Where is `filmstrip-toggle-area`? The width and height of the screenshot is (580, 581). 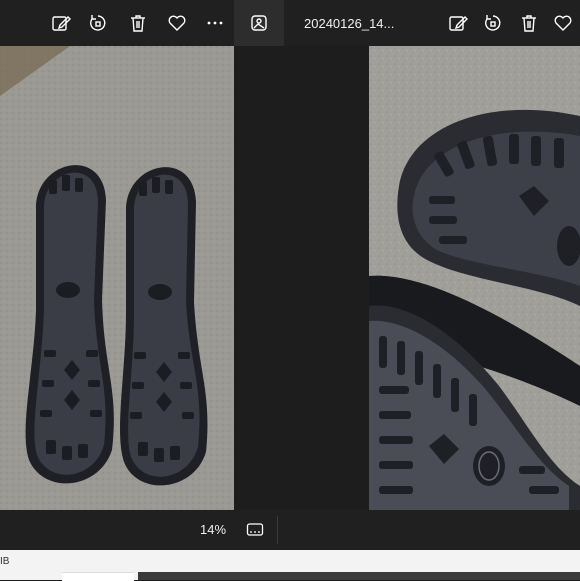
filmstrip-toggle-area is located at coordinates (259, 23).